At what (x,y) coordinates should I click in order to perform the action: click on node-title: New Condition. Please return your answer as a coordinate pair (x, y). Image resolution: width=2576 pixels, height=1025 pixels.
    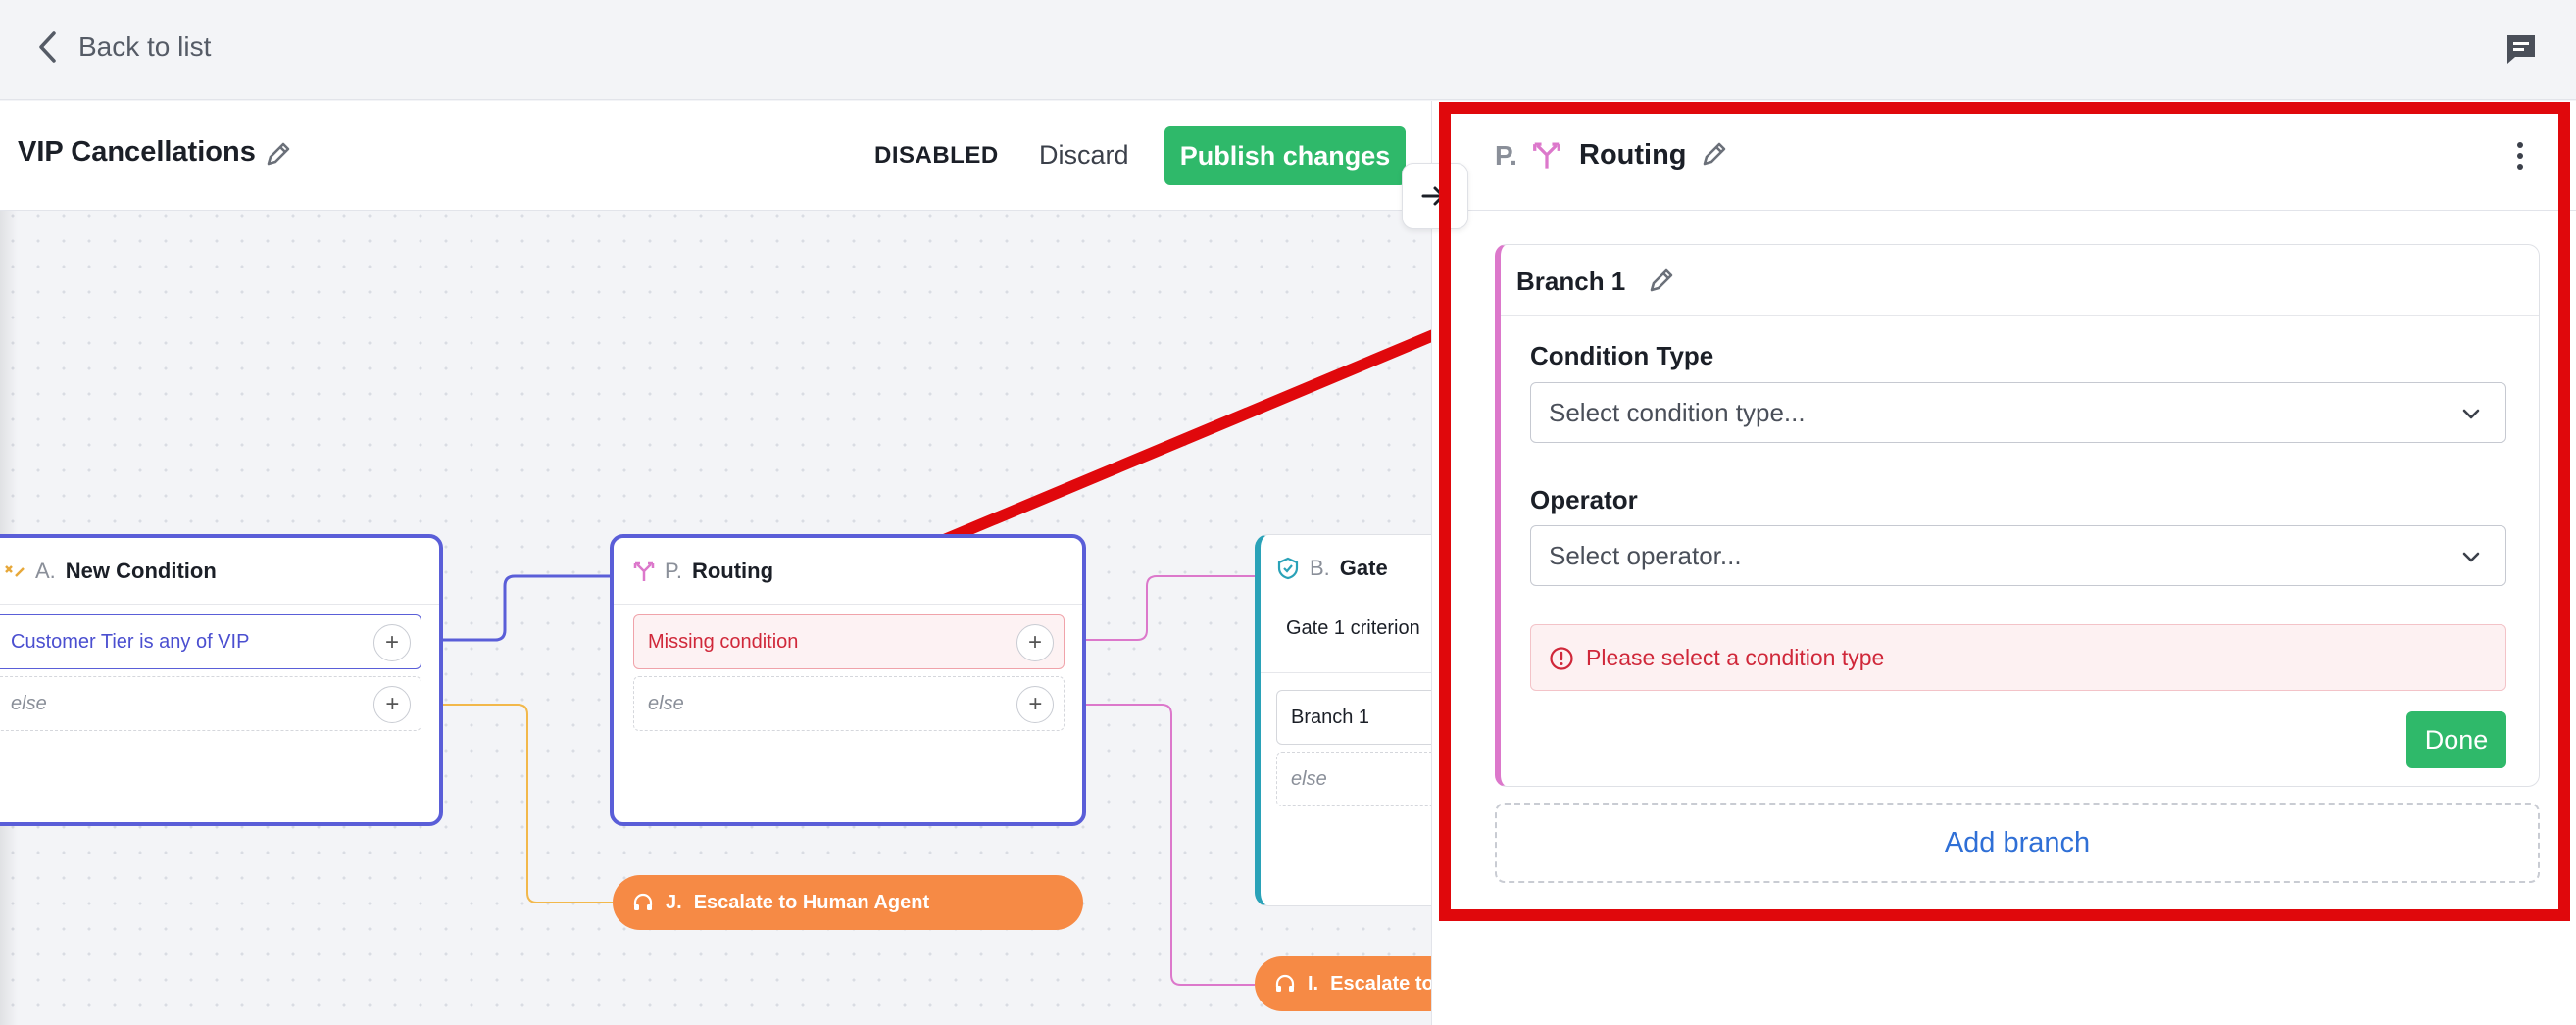
    Looking at the image, I should click on (141, 570).